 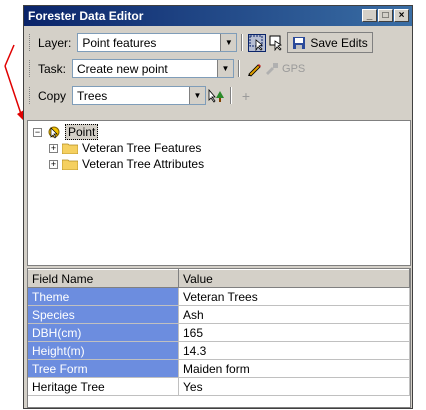 What do you see at coordinates (157, 42) in the screenshot?
I see `layer-dropdown: Point features ▼` at bounding box center [157, 42].